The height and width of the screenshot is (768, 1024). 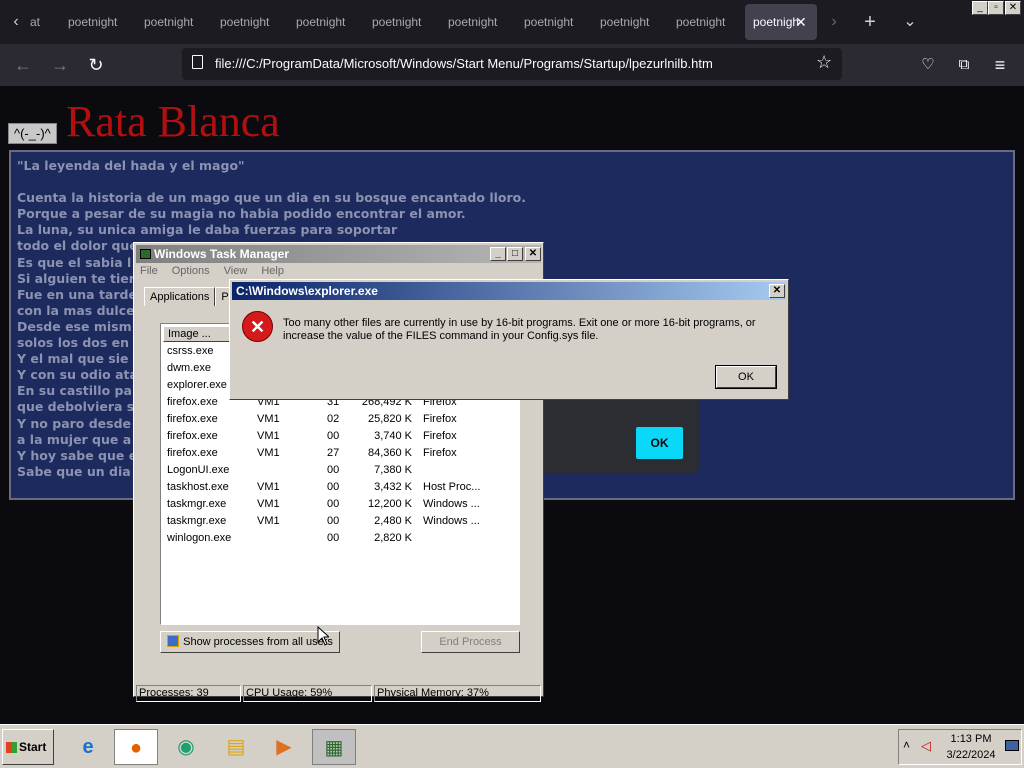 I want to click on menu-help: Help, so click(x=272, y=271).